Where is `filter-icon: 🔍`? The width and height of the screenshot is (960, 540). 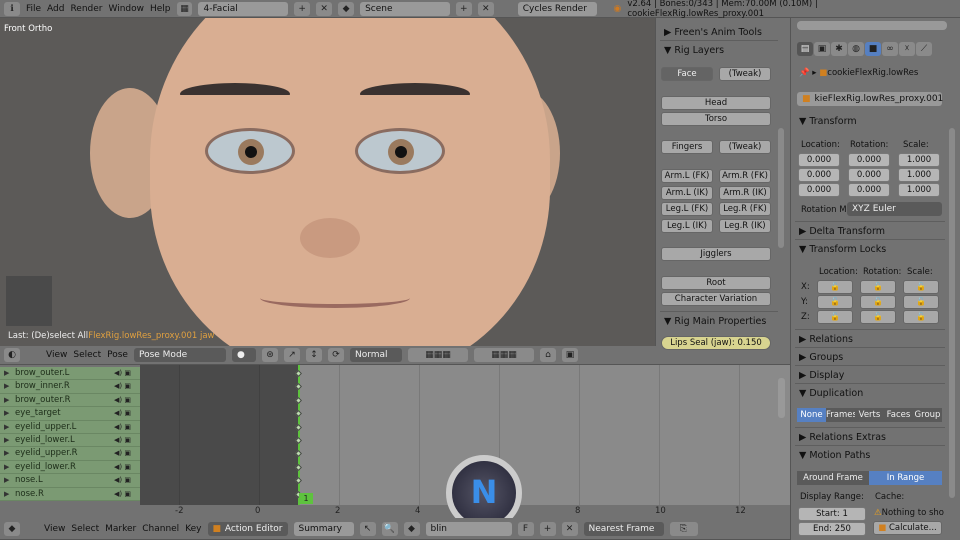
filter-icon: 🔍 is located at coordinates (389, 528).